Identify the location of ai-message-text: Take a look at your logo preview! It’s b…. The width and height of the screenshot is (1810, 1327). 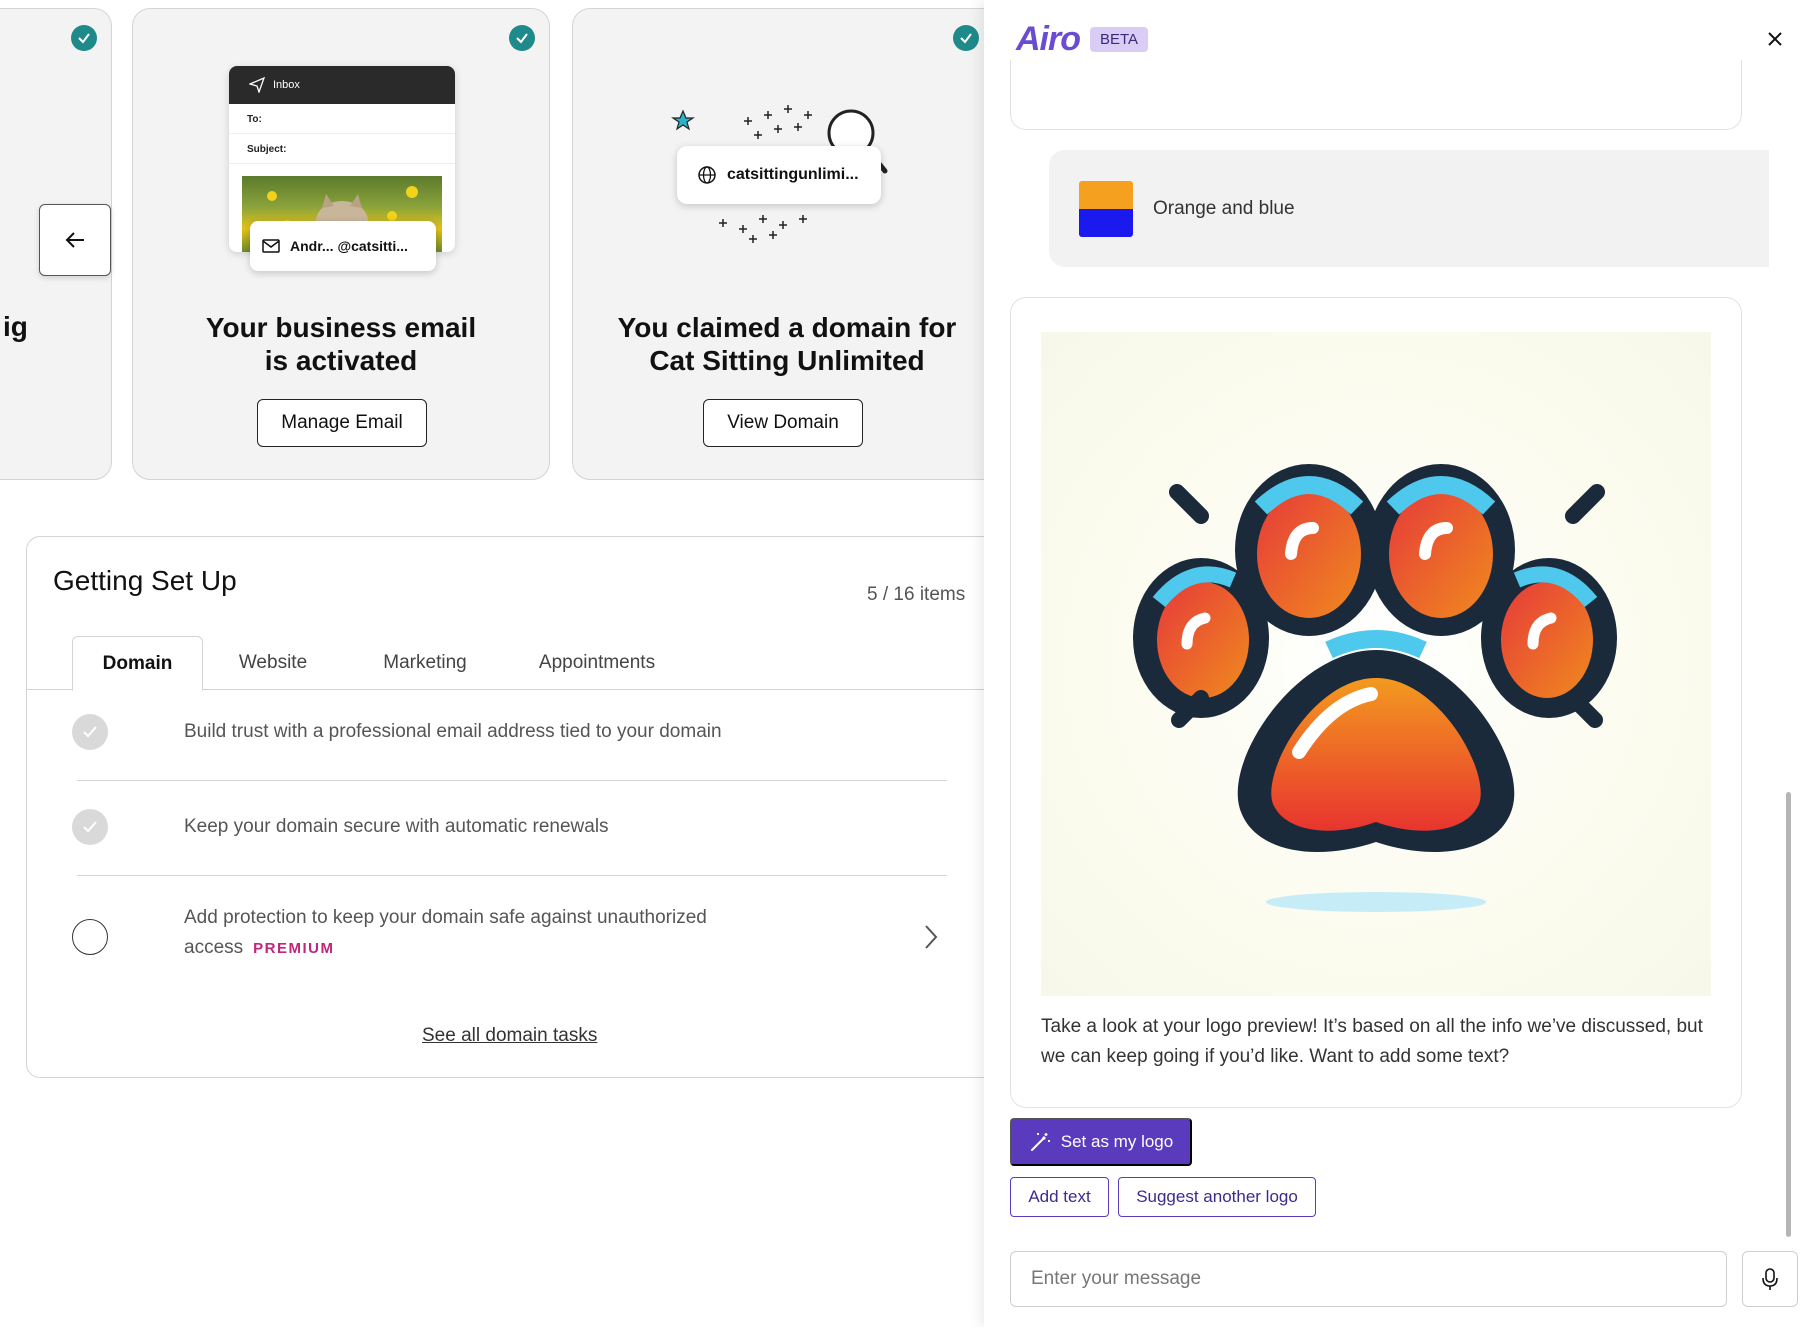
(1372, 1041).